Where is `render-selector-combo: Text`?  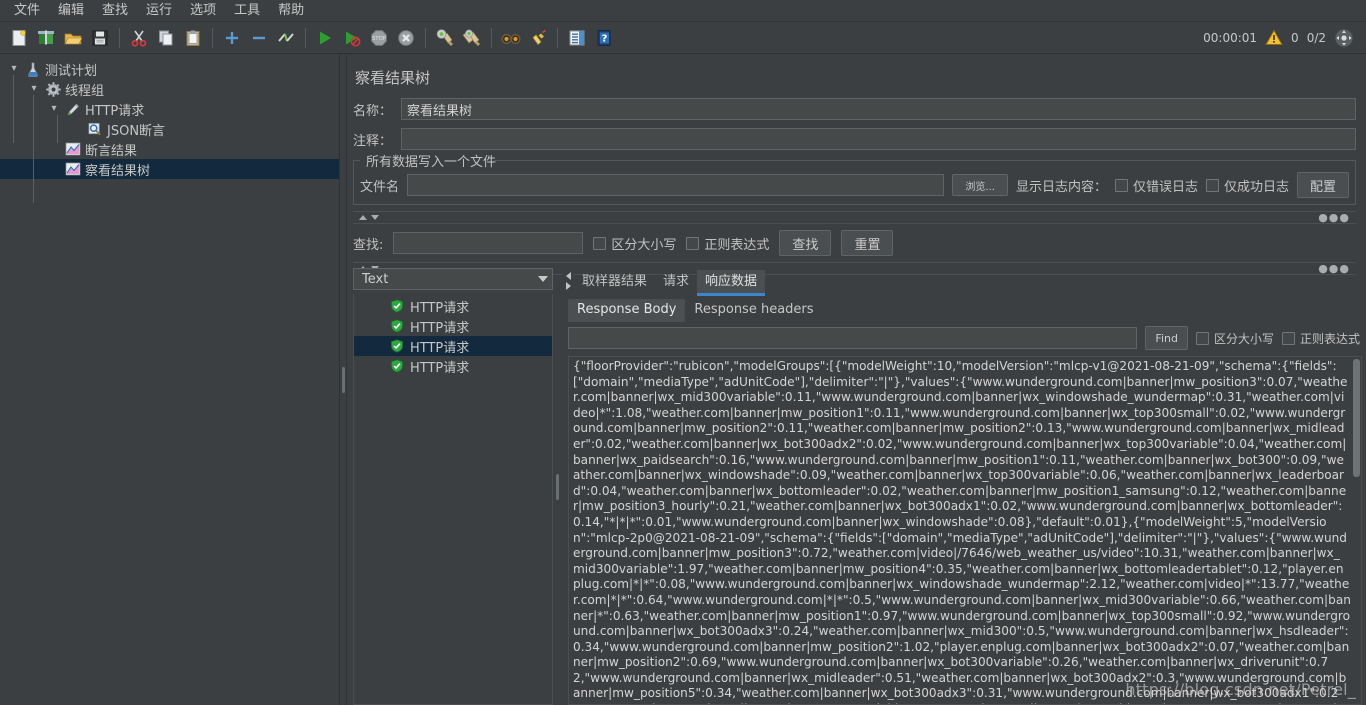
render-selector-combo: Text is located at coordinates (453, 279).